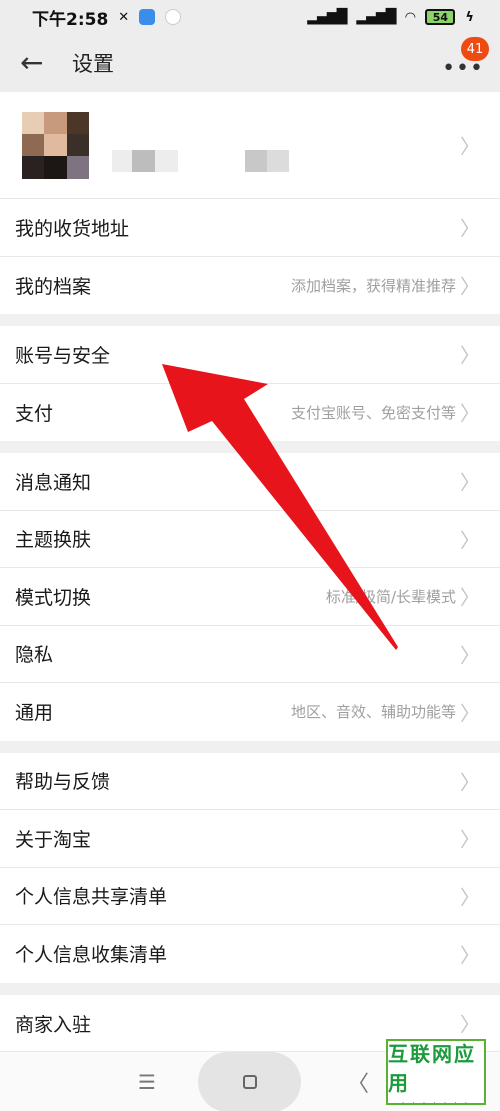 This screenshot has height=1111, width=500. I want to click on settings-row: 关于淘宝 〉, so click(250, 839).